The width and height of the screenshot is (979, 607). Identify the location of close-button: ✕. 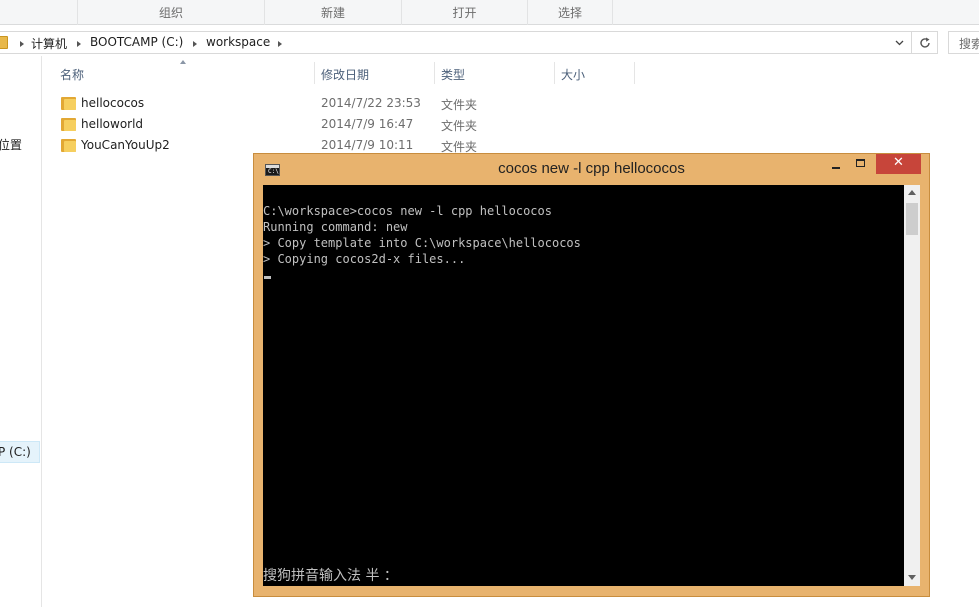
(898, 164).